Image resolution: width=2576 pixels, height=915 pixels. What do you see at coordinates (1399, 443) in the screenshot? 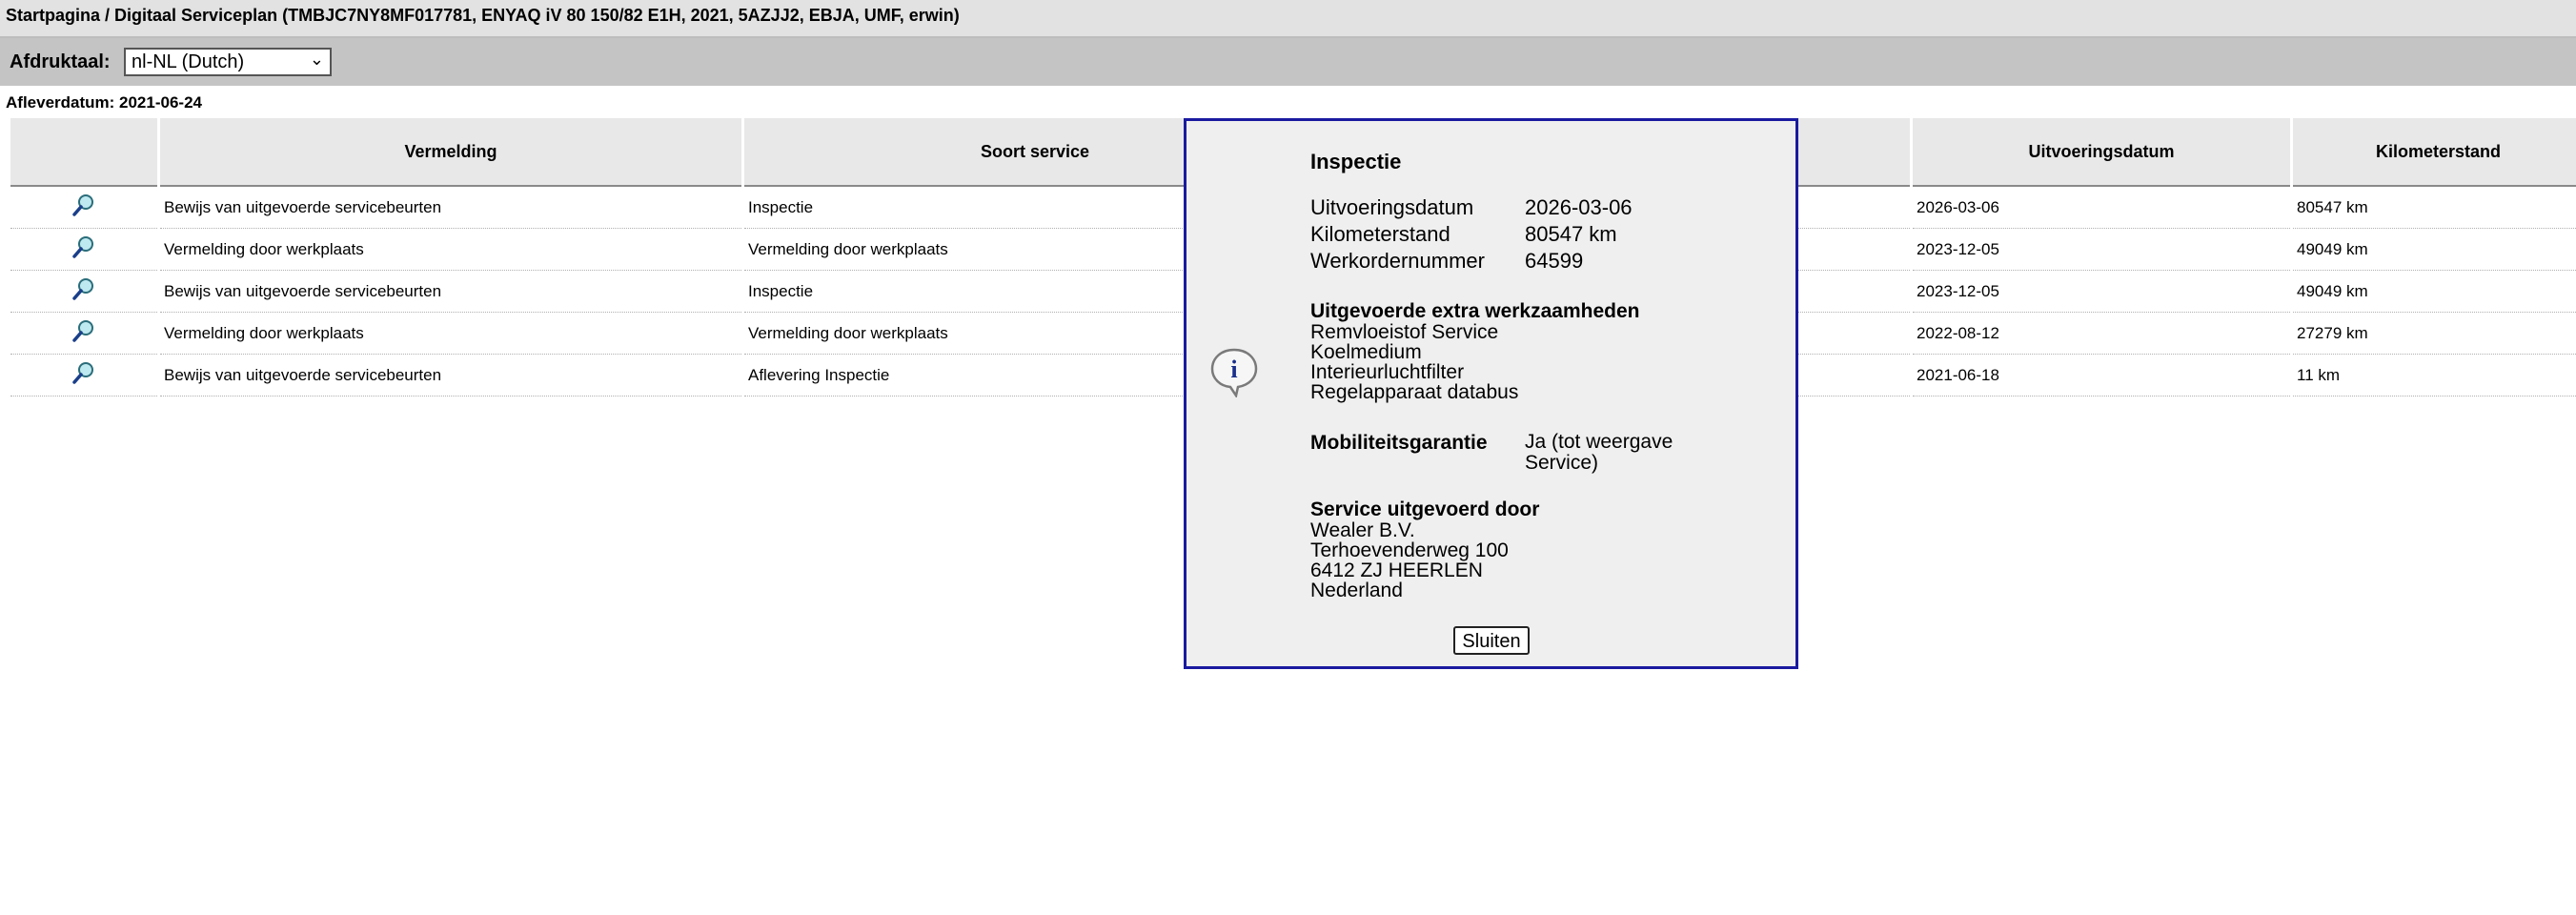
I see `mobility-label: Mobiliteitsgarantie` at bounding box center [1399, 443].